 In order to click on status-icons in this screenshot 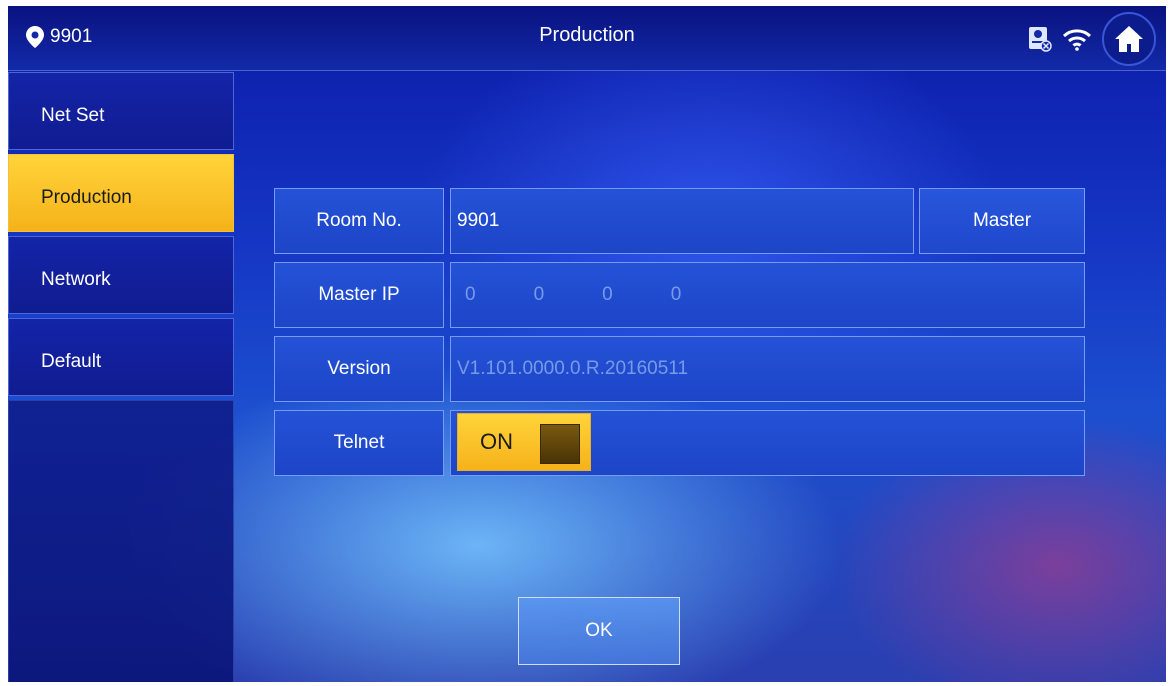, I will do `click(1092, 39)`.